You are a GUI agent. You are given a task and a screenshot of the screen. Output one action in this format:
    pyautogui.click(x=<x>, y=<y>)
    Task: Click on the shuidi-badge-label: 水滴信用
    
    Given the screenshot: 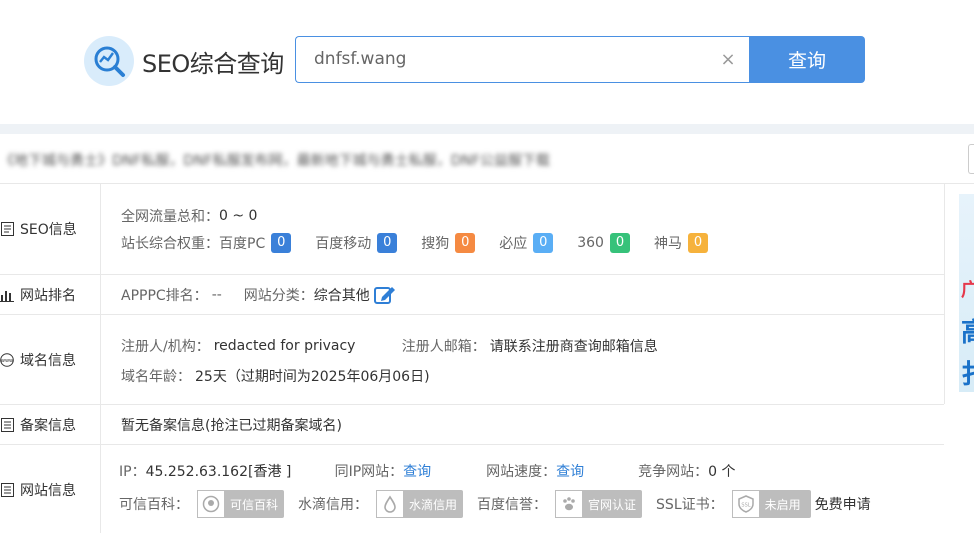 What is the action you would take?
    pyautogui.click(x=433, y=504)
    